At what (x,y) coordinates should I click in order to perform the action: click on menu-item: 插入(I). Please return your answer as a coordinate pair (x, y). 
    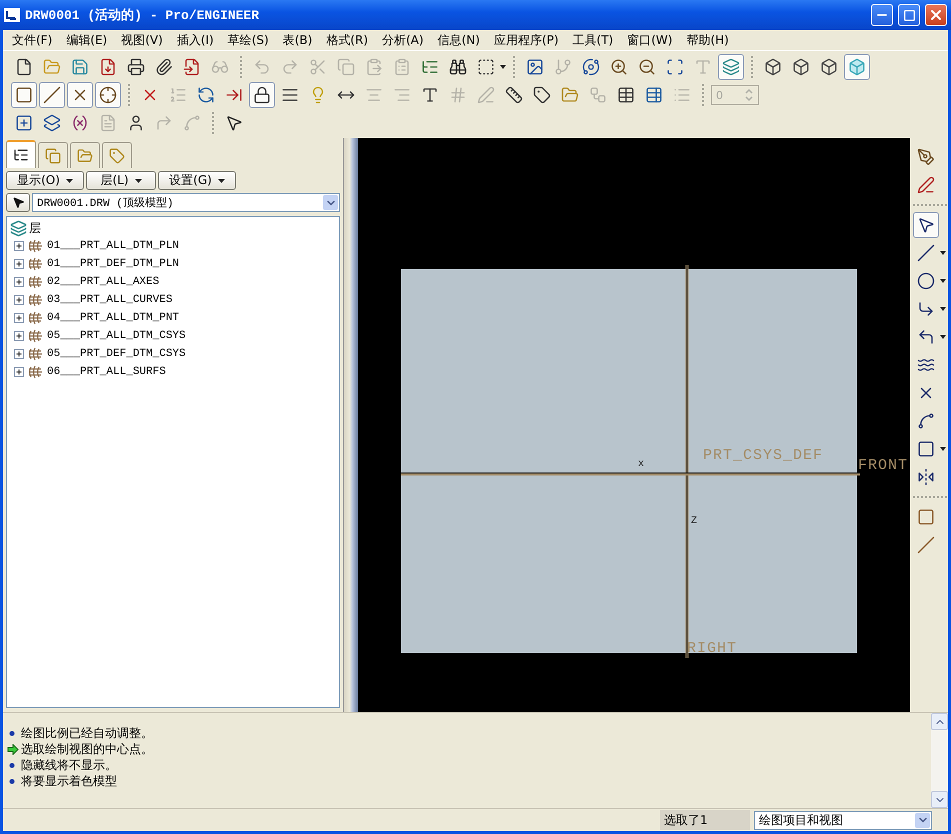
    Looking at the image, I should click on (195, 40).